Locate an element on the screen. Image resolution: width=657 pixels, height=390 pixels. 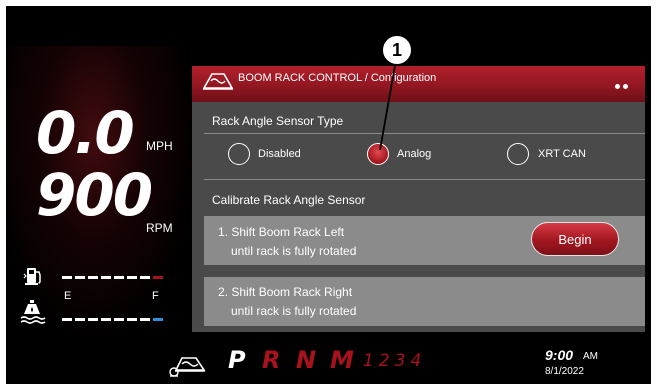
step-right-subtitle: until rack is fully rotated is located at coordinates (294, 311).